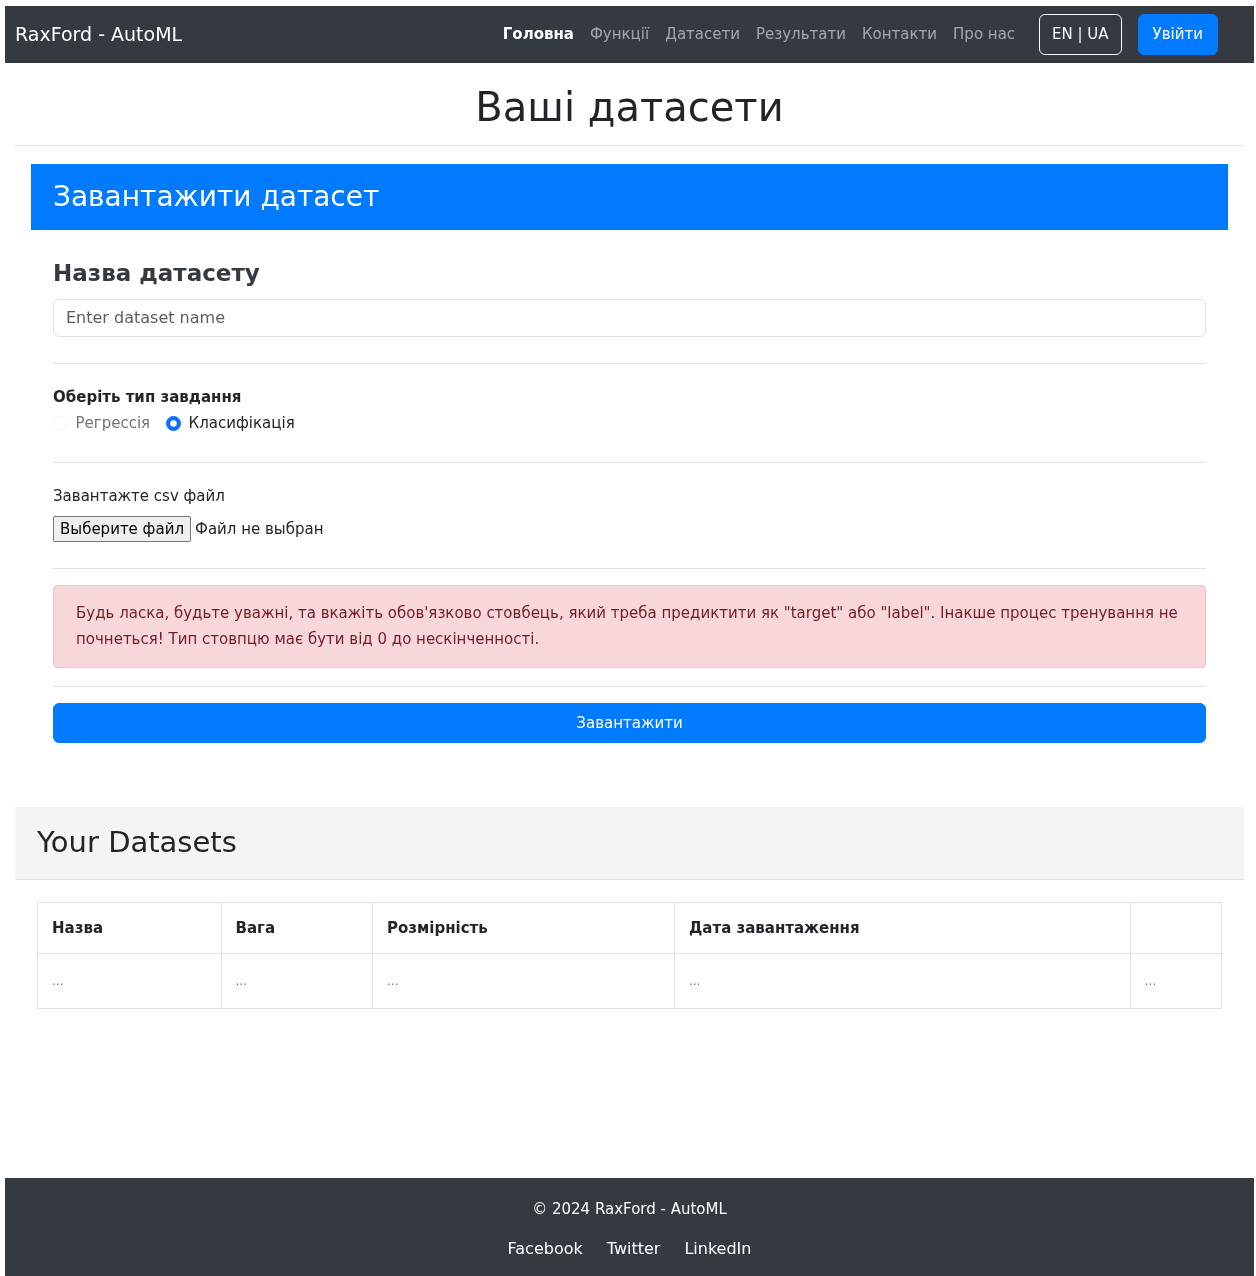 The image size is (1256, 1276). What do you see at coordinates (174, 423) in the screenshot?
I see `radio-button` at bounding box center [174, 423].